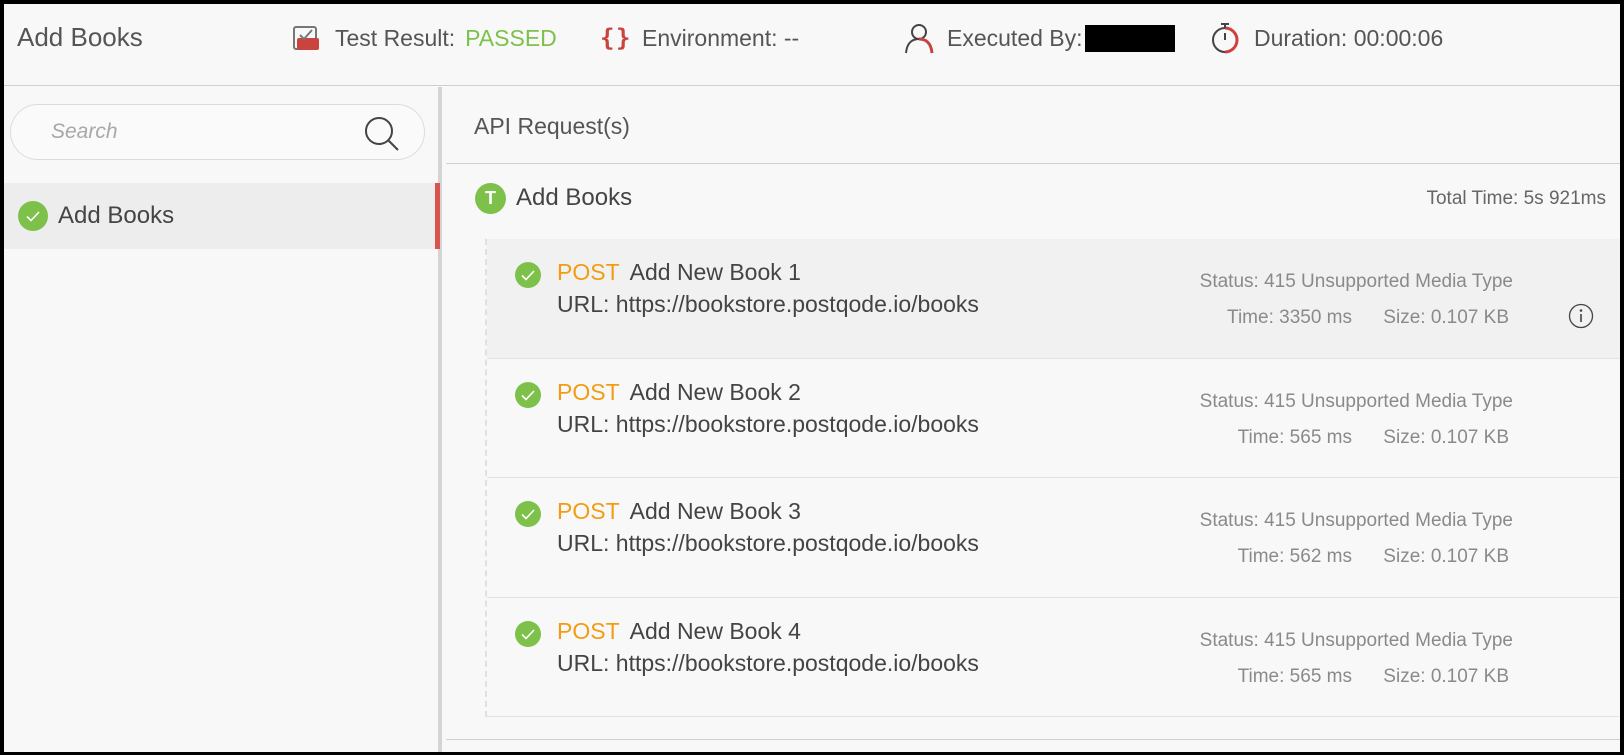  I want to click on curly-braces-icon: { }, so click(615, 38).